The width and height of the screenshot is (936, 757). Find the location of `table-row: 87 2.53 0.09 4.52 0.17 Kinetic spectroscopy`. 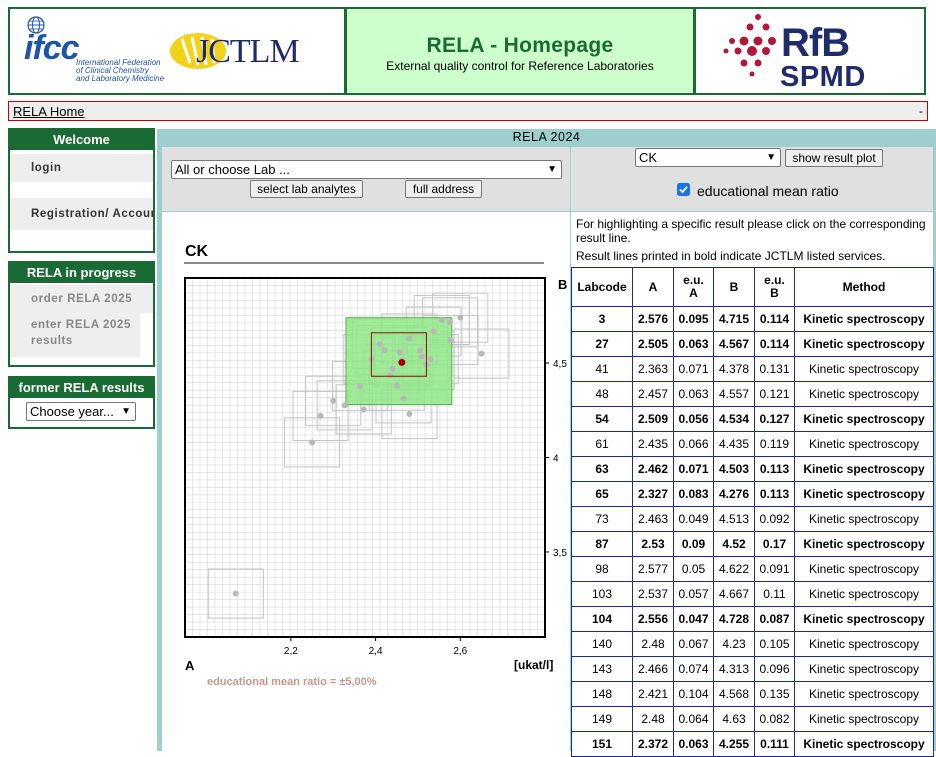

table-row: 87 2.53 0.09 4.52 0.17 Kinetic spectroscopy is located at coordinates (752, 544).